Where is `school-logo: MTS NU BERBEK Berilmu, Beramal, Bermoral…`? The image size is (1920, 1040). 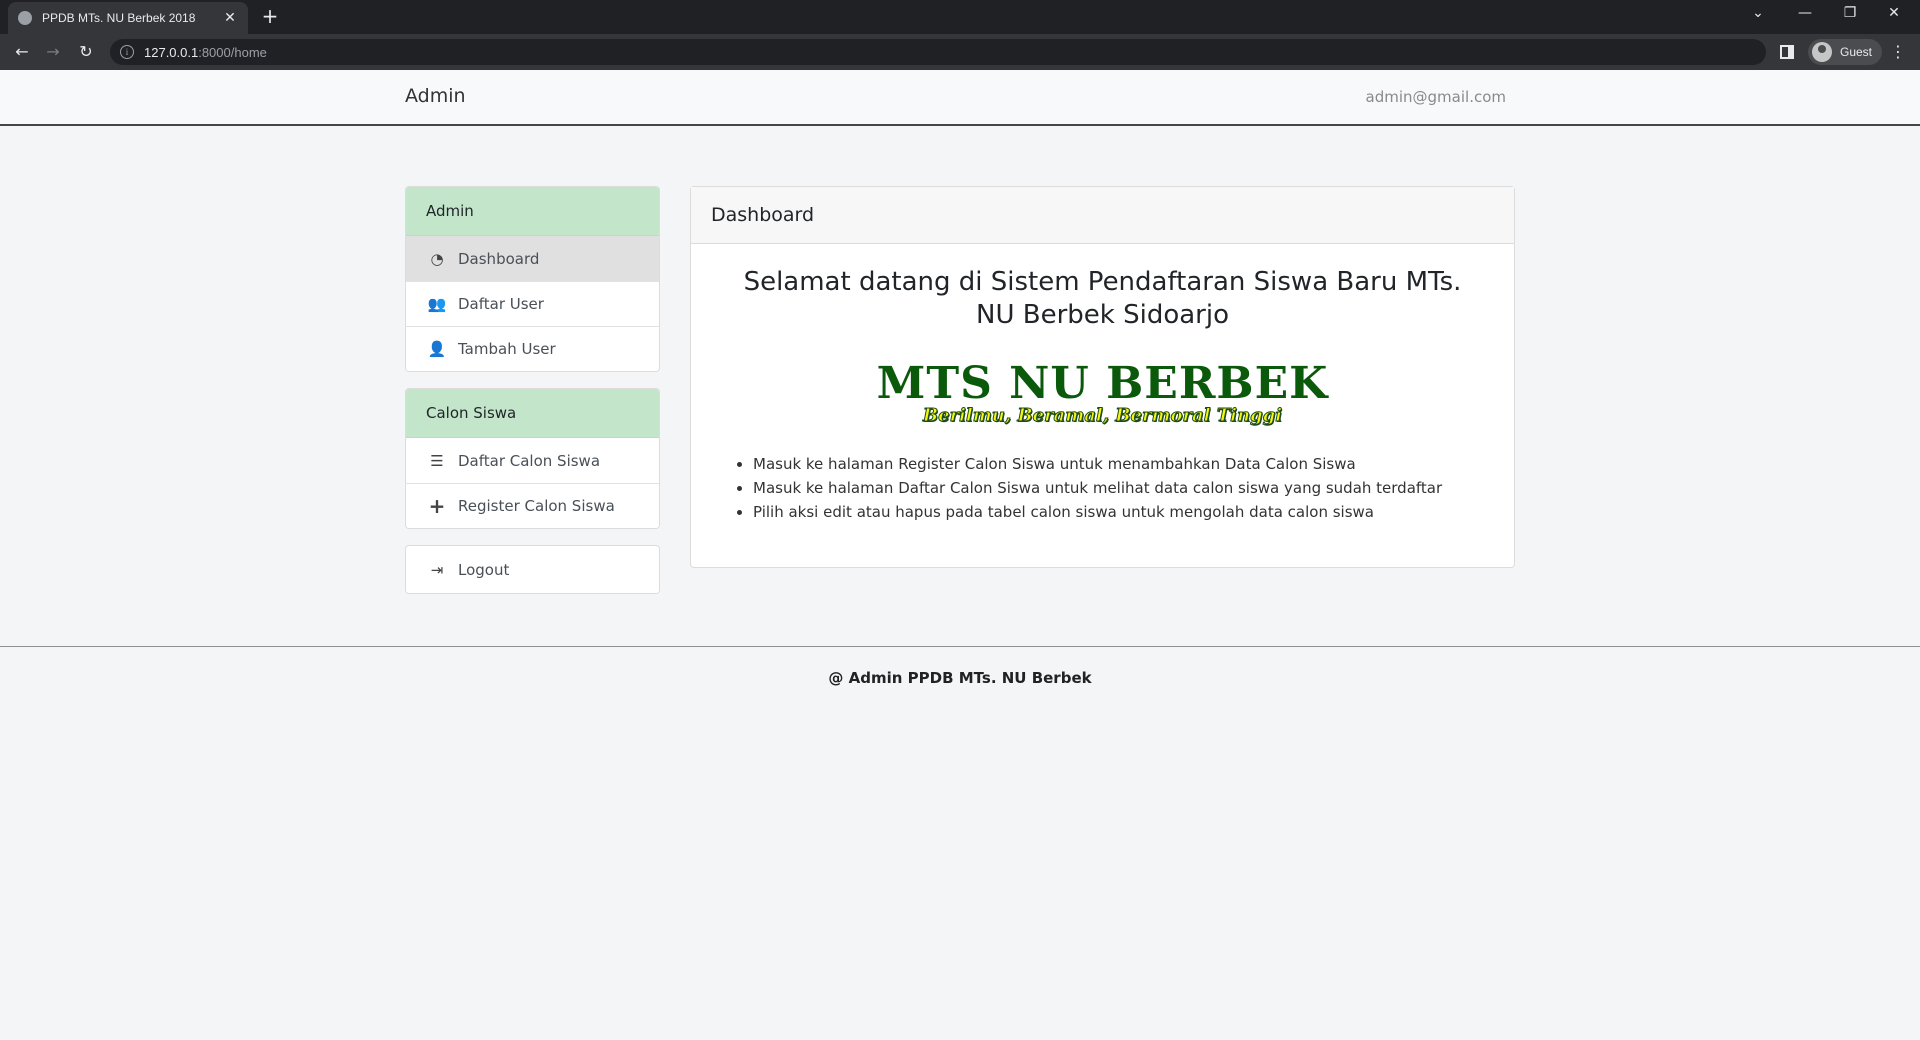
school-logo: MTS NU BERBEK Berilmu, Beramal, Bermoral… is located at coordinates (1102, 392).